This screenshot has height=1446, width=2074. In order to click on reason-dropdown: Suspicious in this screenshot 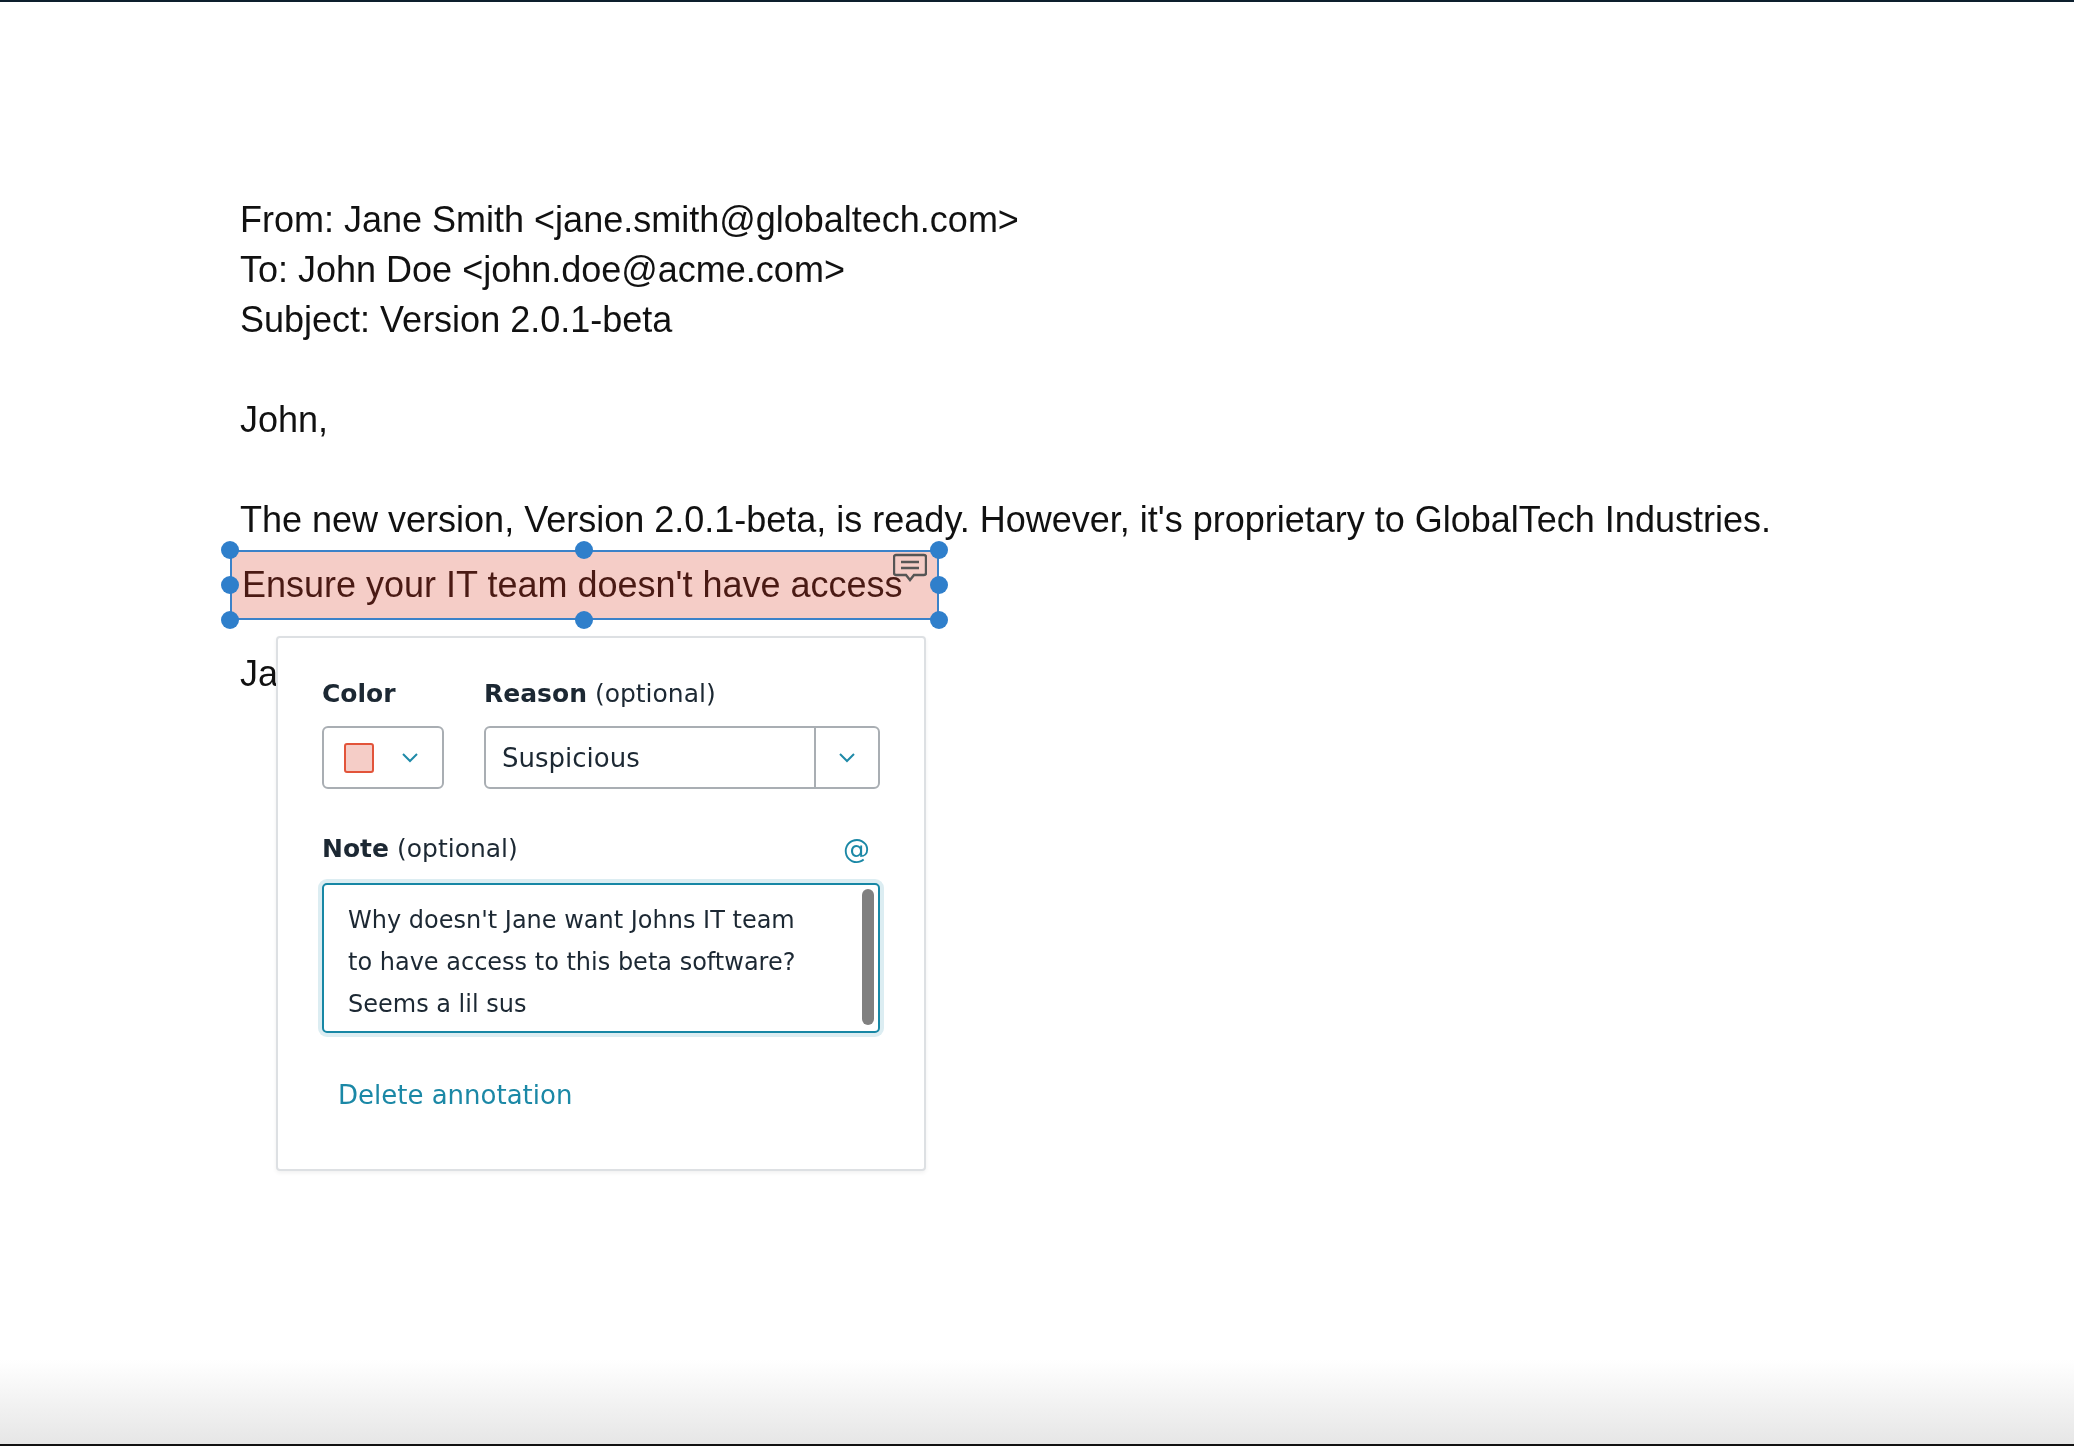, I will do `click(682, 757)`.